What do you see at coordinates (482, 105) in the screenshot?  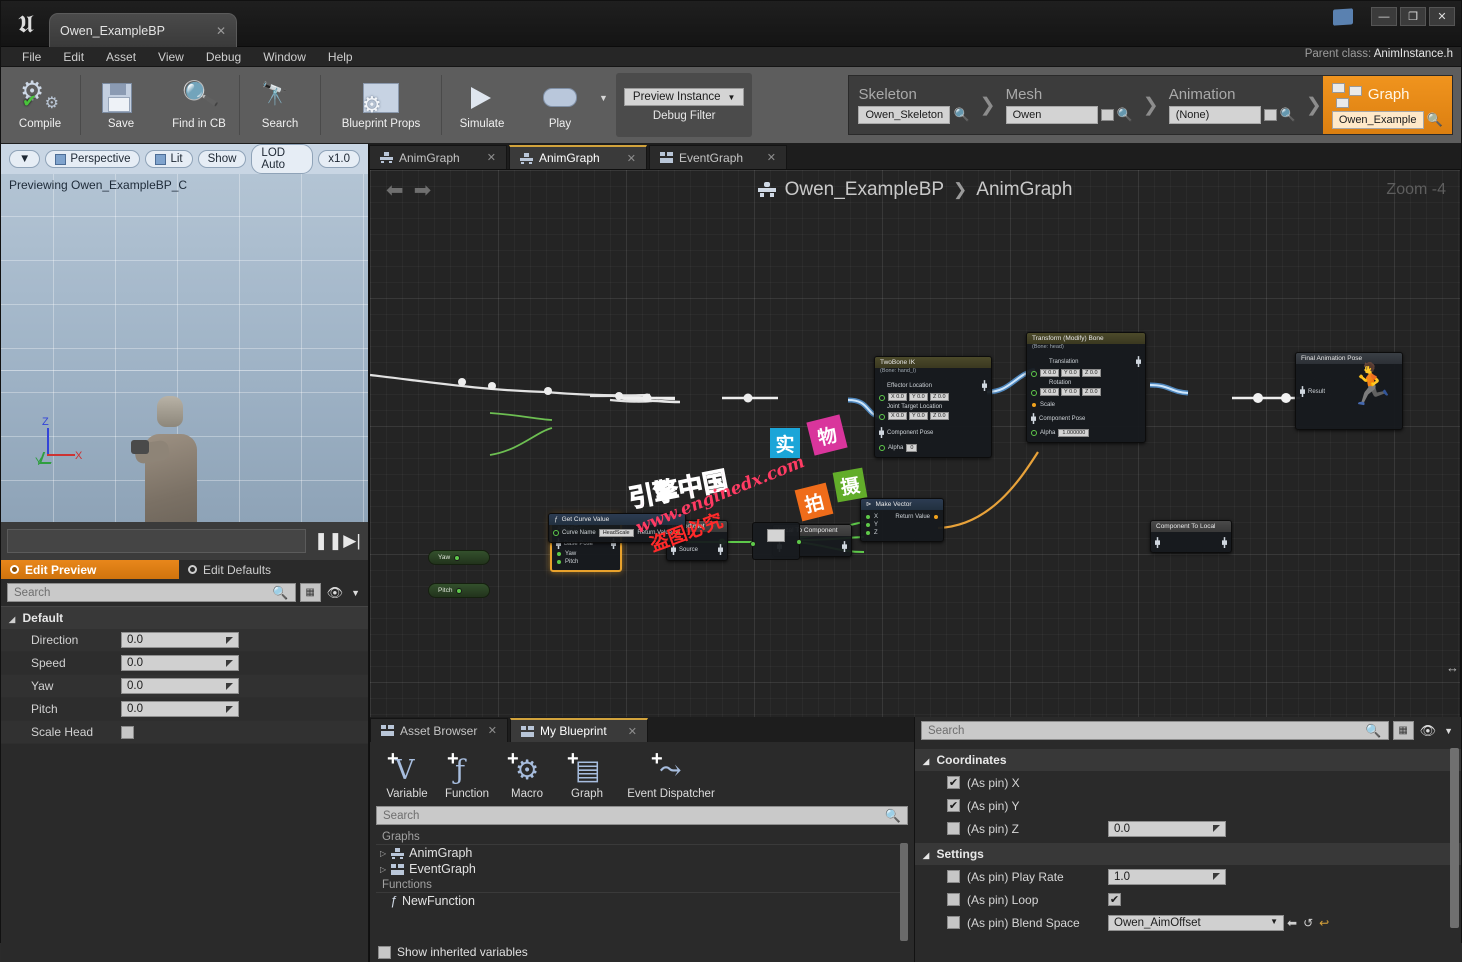 I see `simulate-button: Simulate` at bounding box center [482, 105].